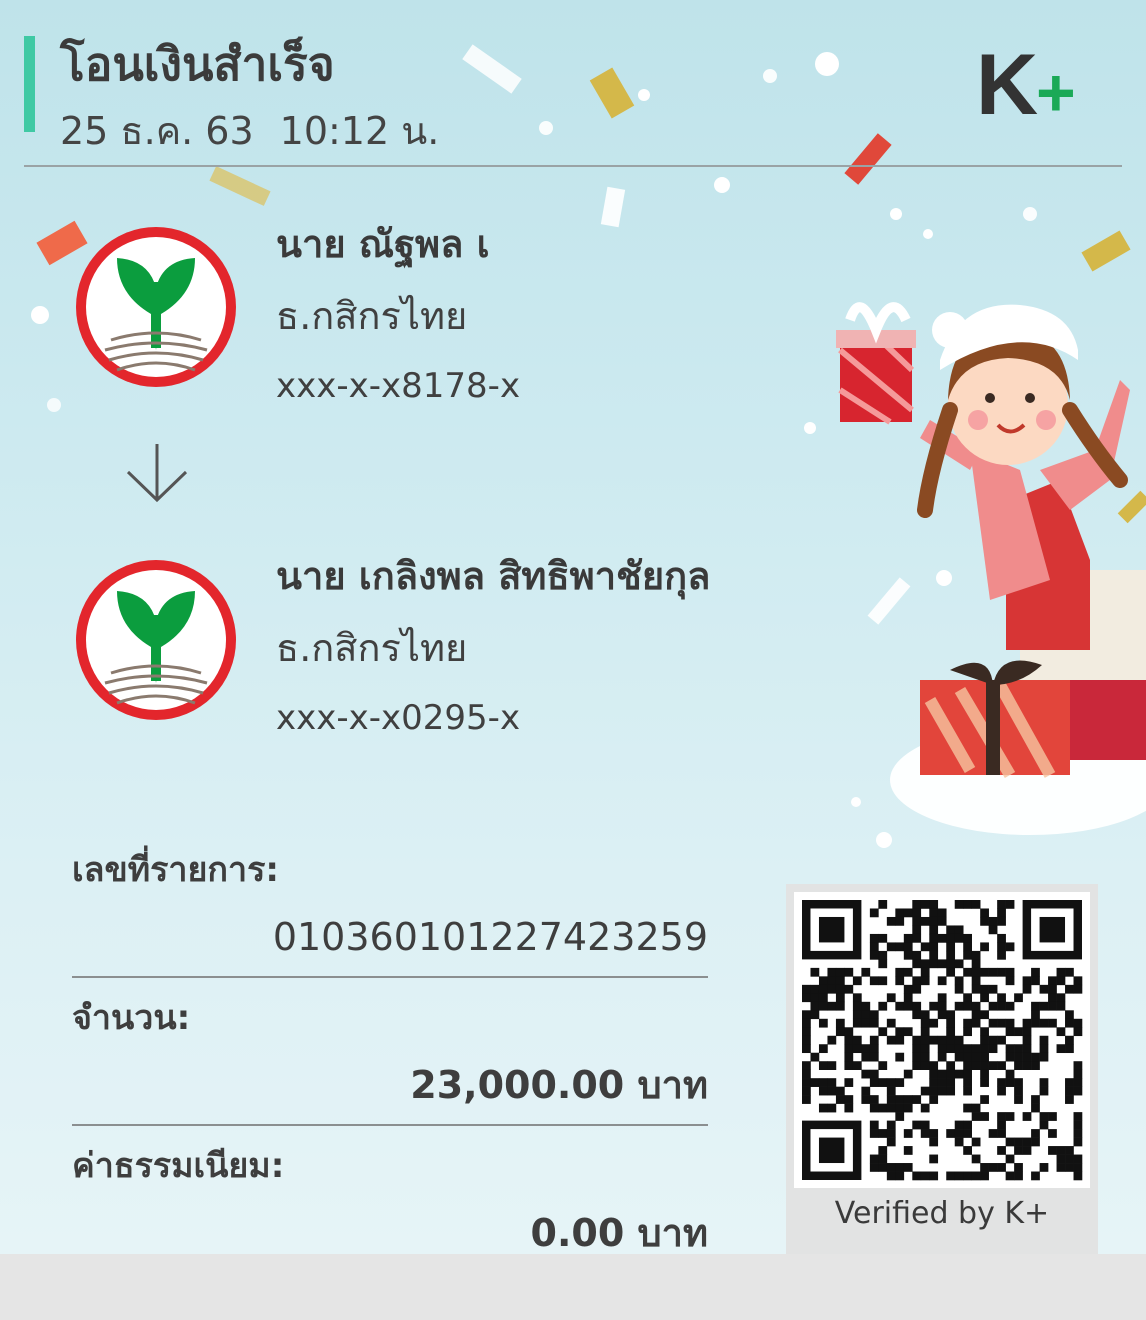  What do you see at coordinates (559, 1085) in the screenshot?
I see `amount-value: 23,000.00 บาท` at bounding box center [559, 1085].